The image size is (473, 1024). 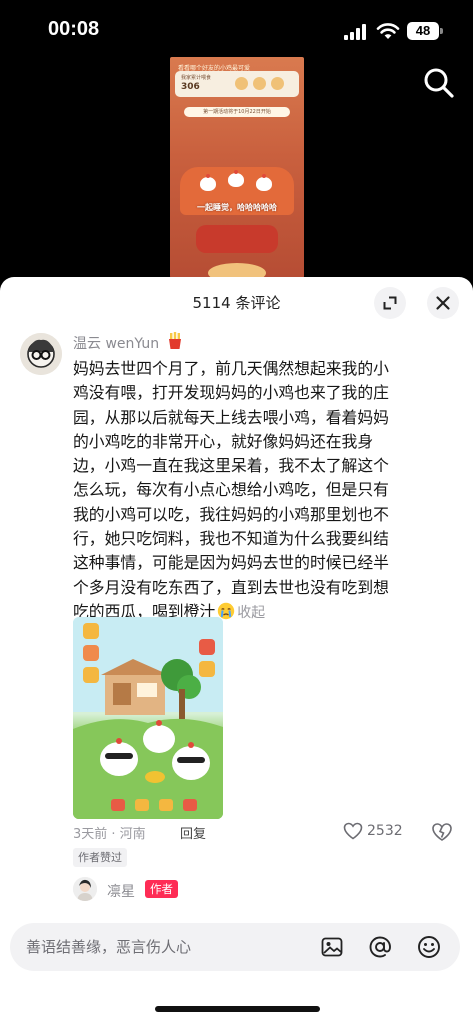 What do you see at coordinates (231, 587) in the screenshot?
I see `comment-text-line: 个多月没有吃东西了，直到去世也没有吃到想` at bounding box center [231, 587].